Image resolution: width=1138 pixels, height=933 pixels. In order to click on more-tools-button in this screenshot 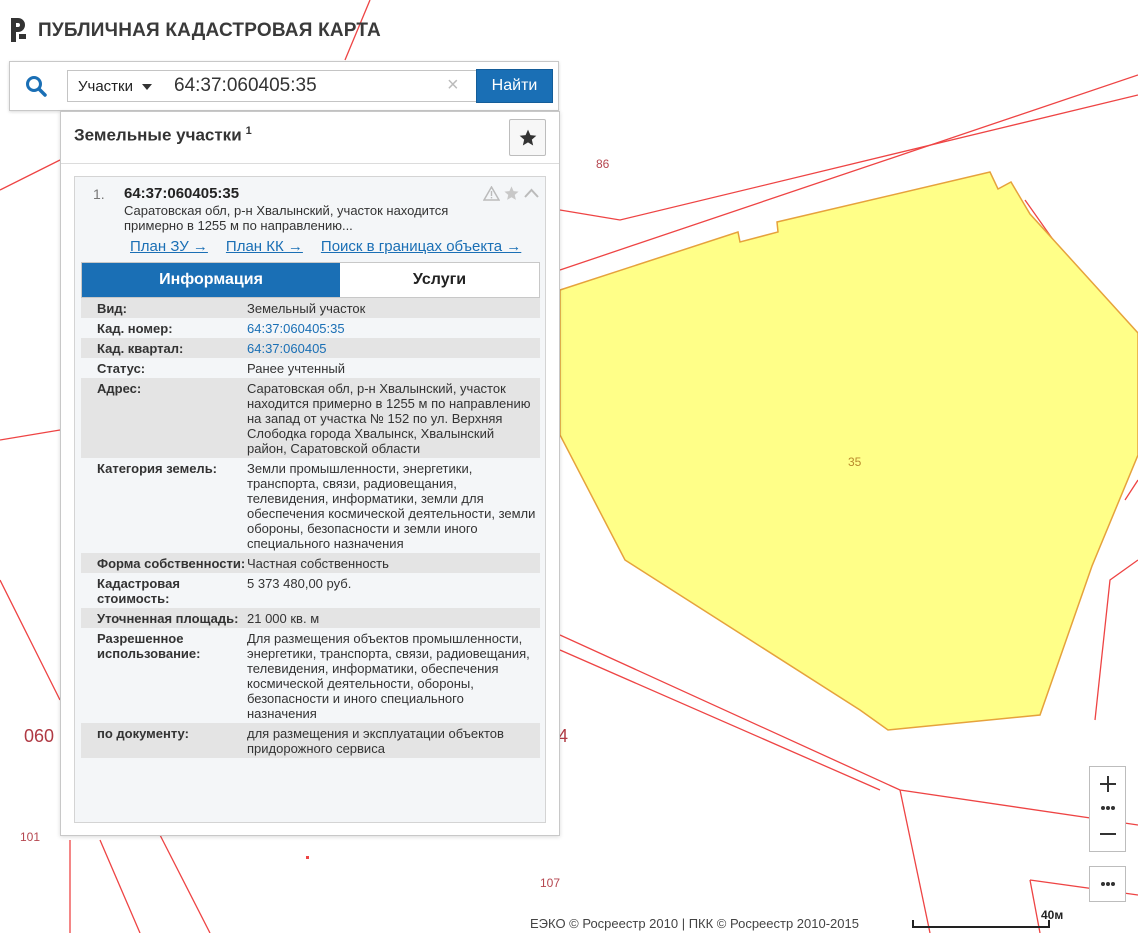, I will do `click(1107, 884)`.